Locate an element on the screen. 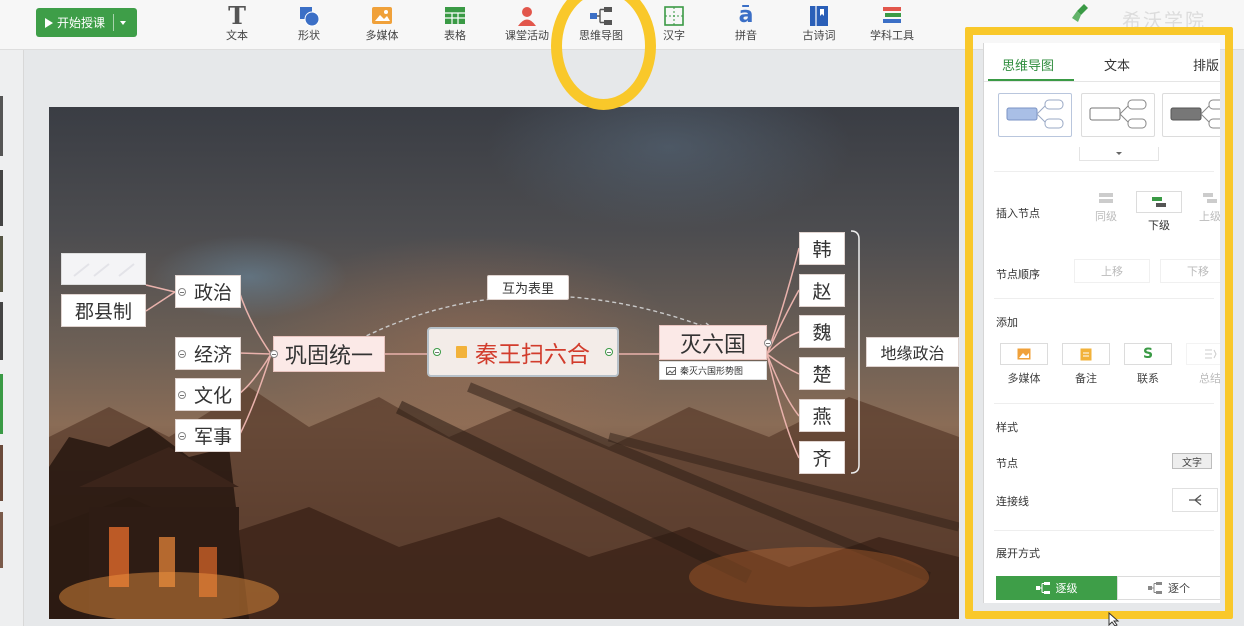 Image resolution: width=1244 pixels, height=626 pixels. expand-one-by-one-button: 逐个 is located at coordinates (1168, 588).